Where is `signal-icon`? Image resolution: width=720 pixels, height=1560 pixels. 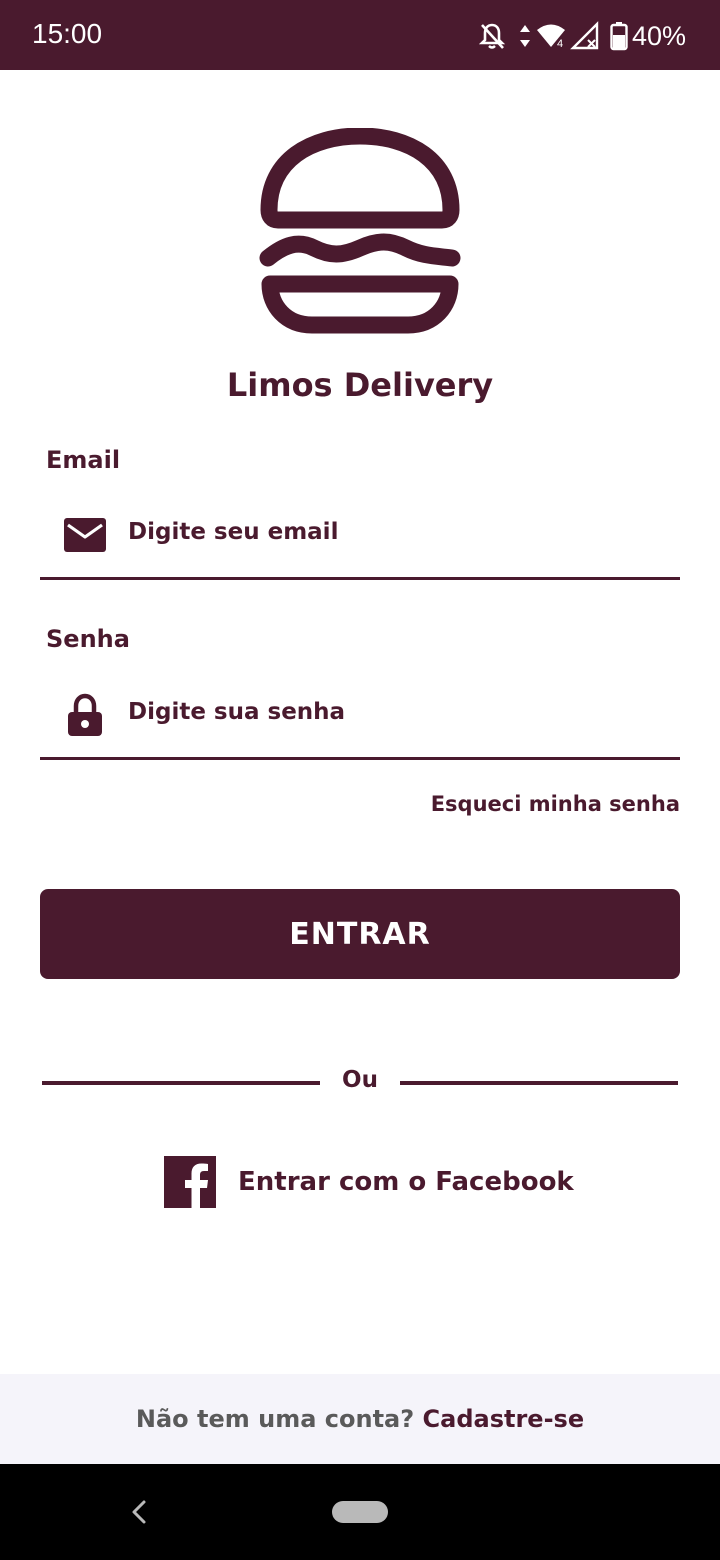 signal-icon is located at coordinates (584, 35).